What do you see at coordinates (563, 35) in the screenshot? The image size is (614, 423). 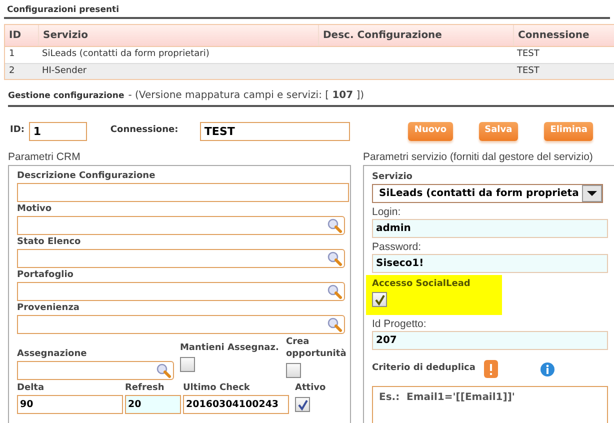 I see `column-header: Connessione` at bounding box center [563, 35].